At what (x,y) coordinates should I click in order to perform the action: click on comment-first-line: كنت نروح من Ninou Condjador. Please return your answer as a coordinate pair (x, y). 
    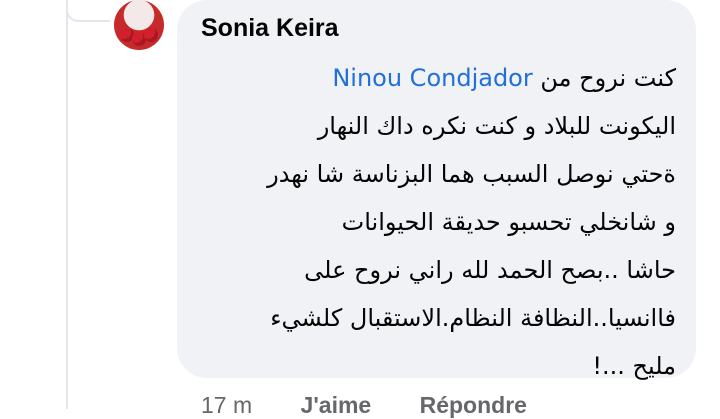
    Looking at the image, I should click on (436, 78).